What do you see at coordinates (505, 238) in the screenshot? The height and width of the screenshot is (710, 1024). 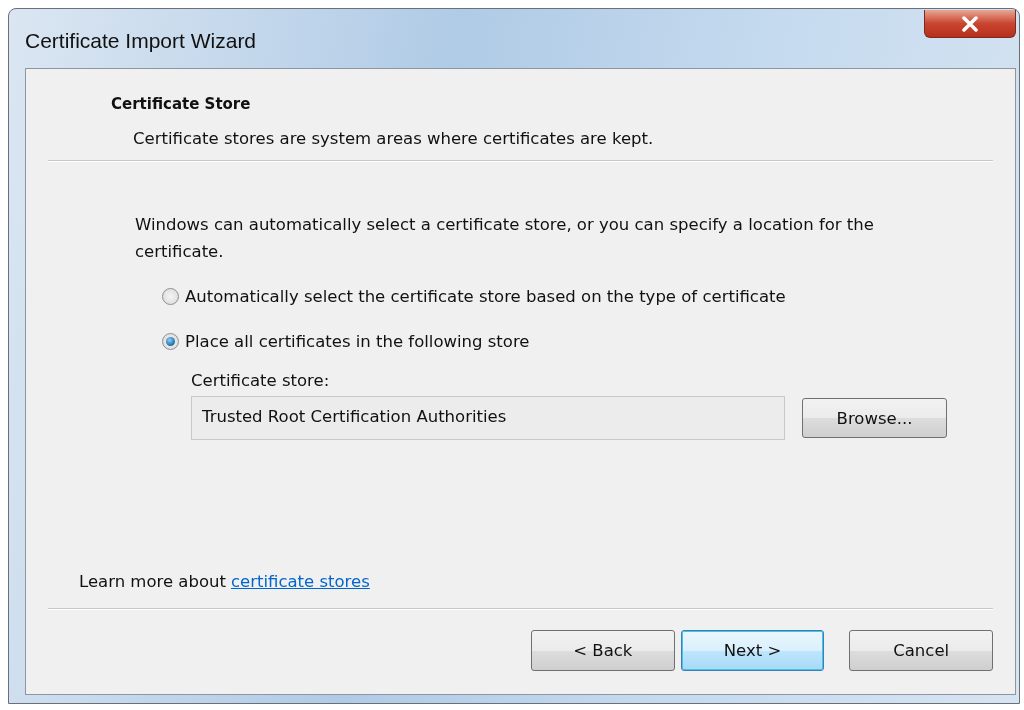 I see `description-text: Windows can automatically select a certificate store, or you can specify a location for the certificate.` at bounding box center [505, 238].